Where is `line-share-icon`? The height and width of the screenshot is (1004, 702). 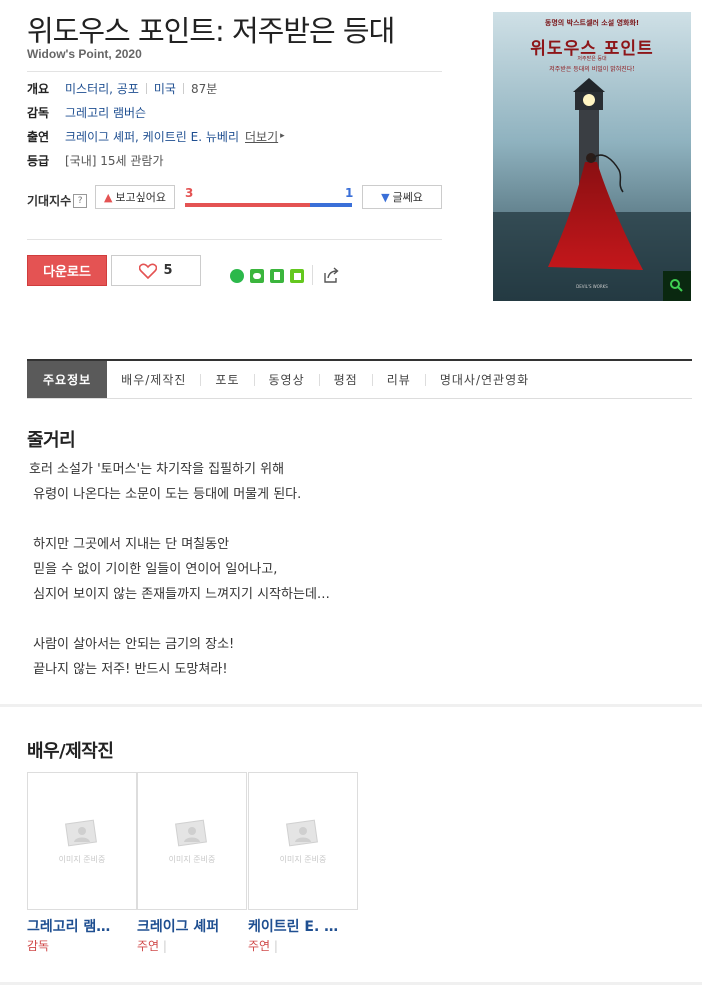 line-share-icon is located at coordinates (237, 276).